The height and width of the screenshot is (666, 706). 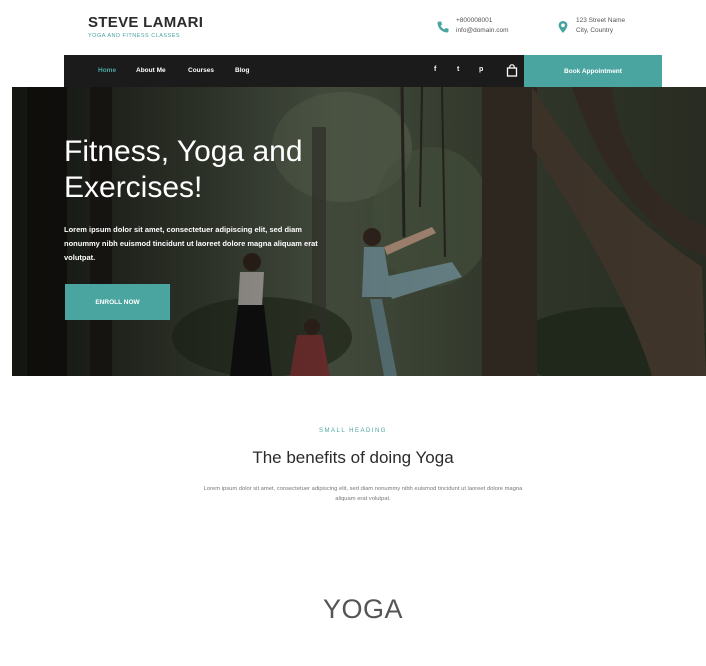 What do you see at coordinates (512, 70) in the screenshot?
I see `cart-icon` at bounding box center [512, 70].